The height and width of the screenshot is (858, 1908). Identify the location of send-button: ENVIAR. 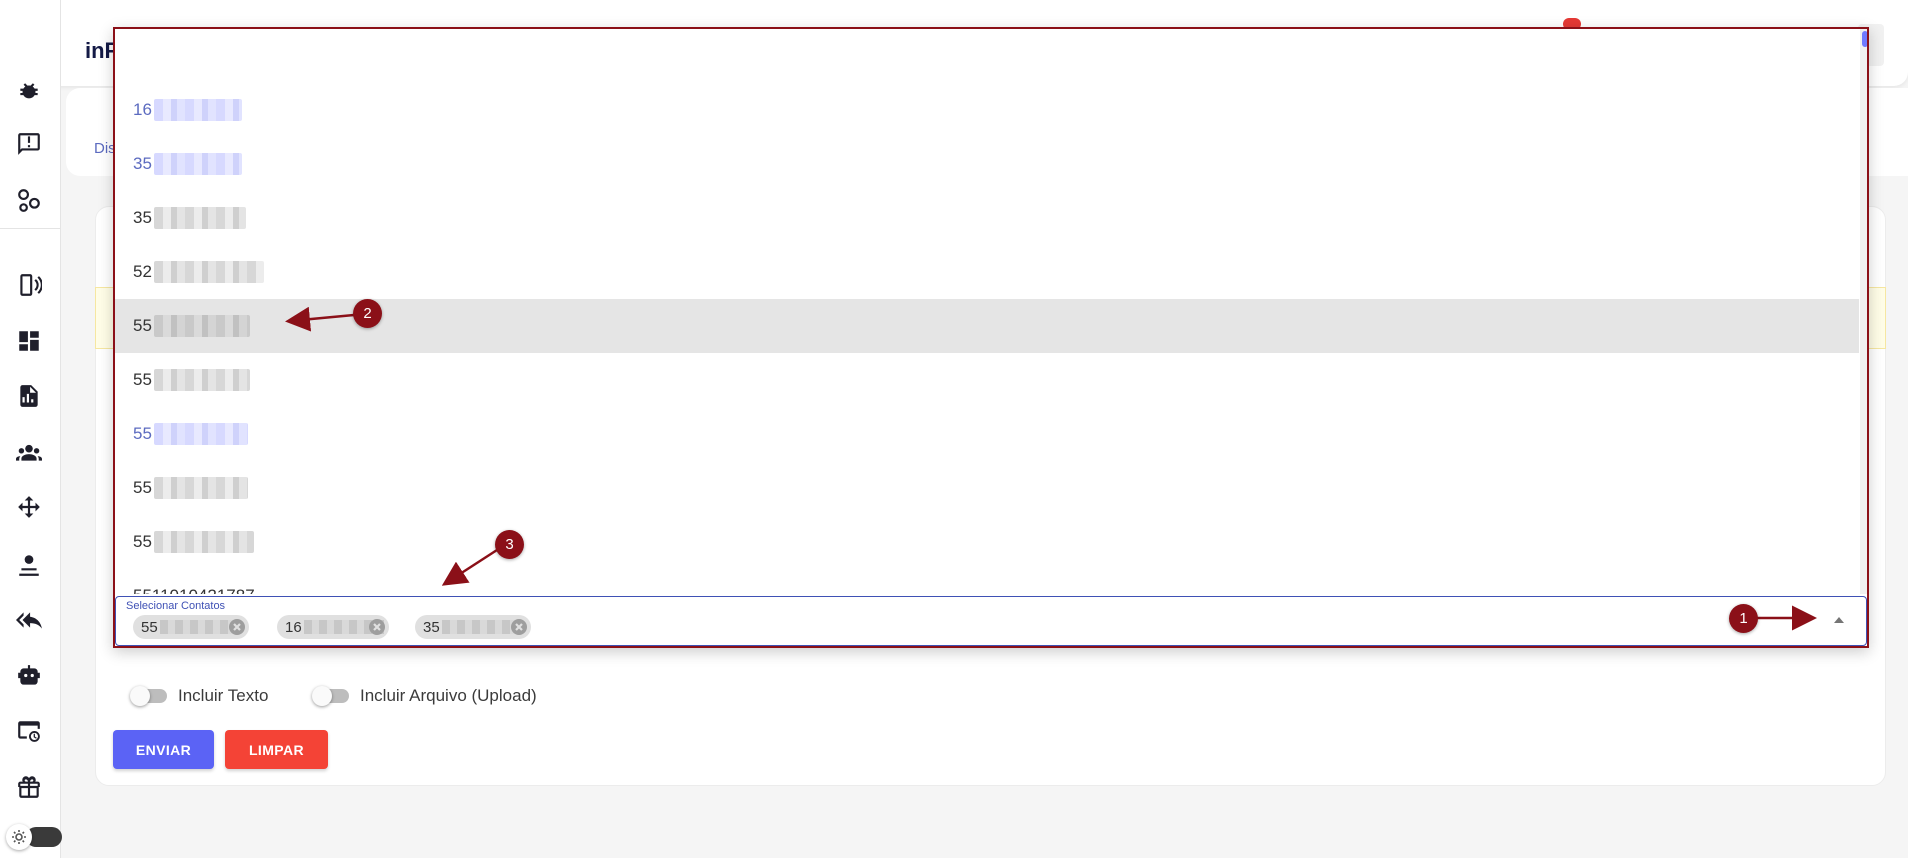
(163, 749).